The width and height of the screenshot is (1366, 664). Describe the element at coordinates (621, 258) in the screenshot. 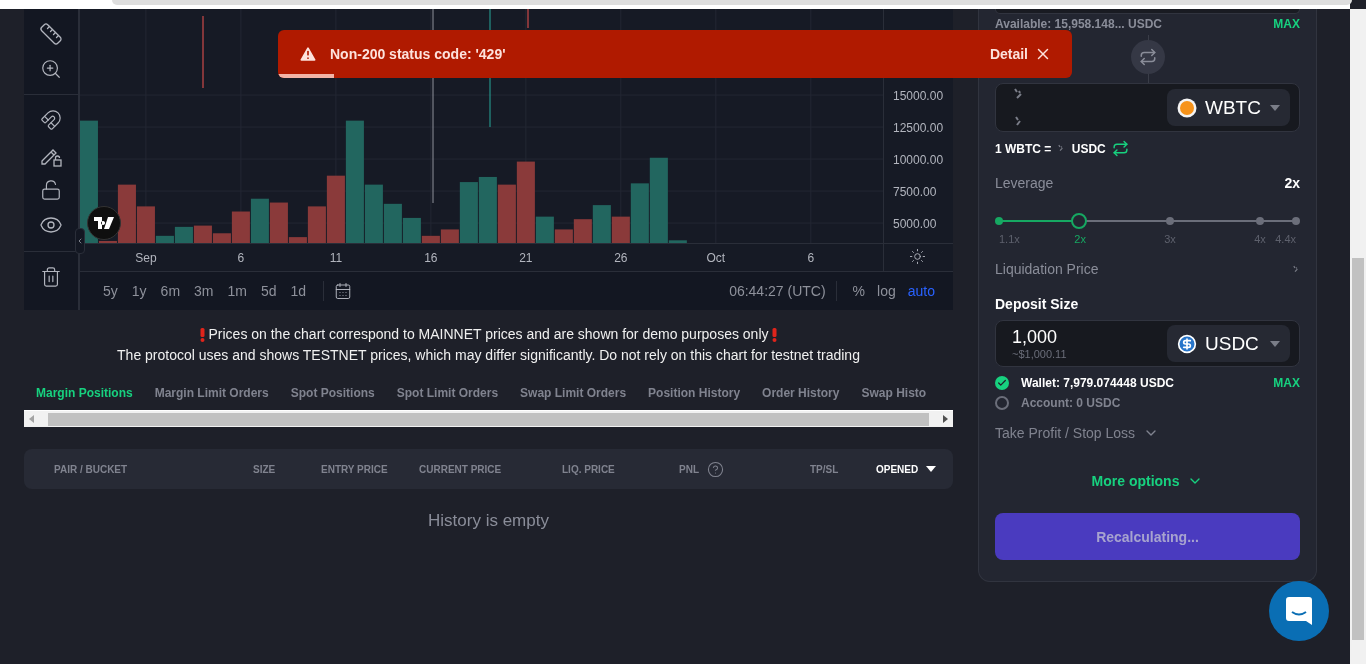

I see `time-axis-label: 26` at that location.